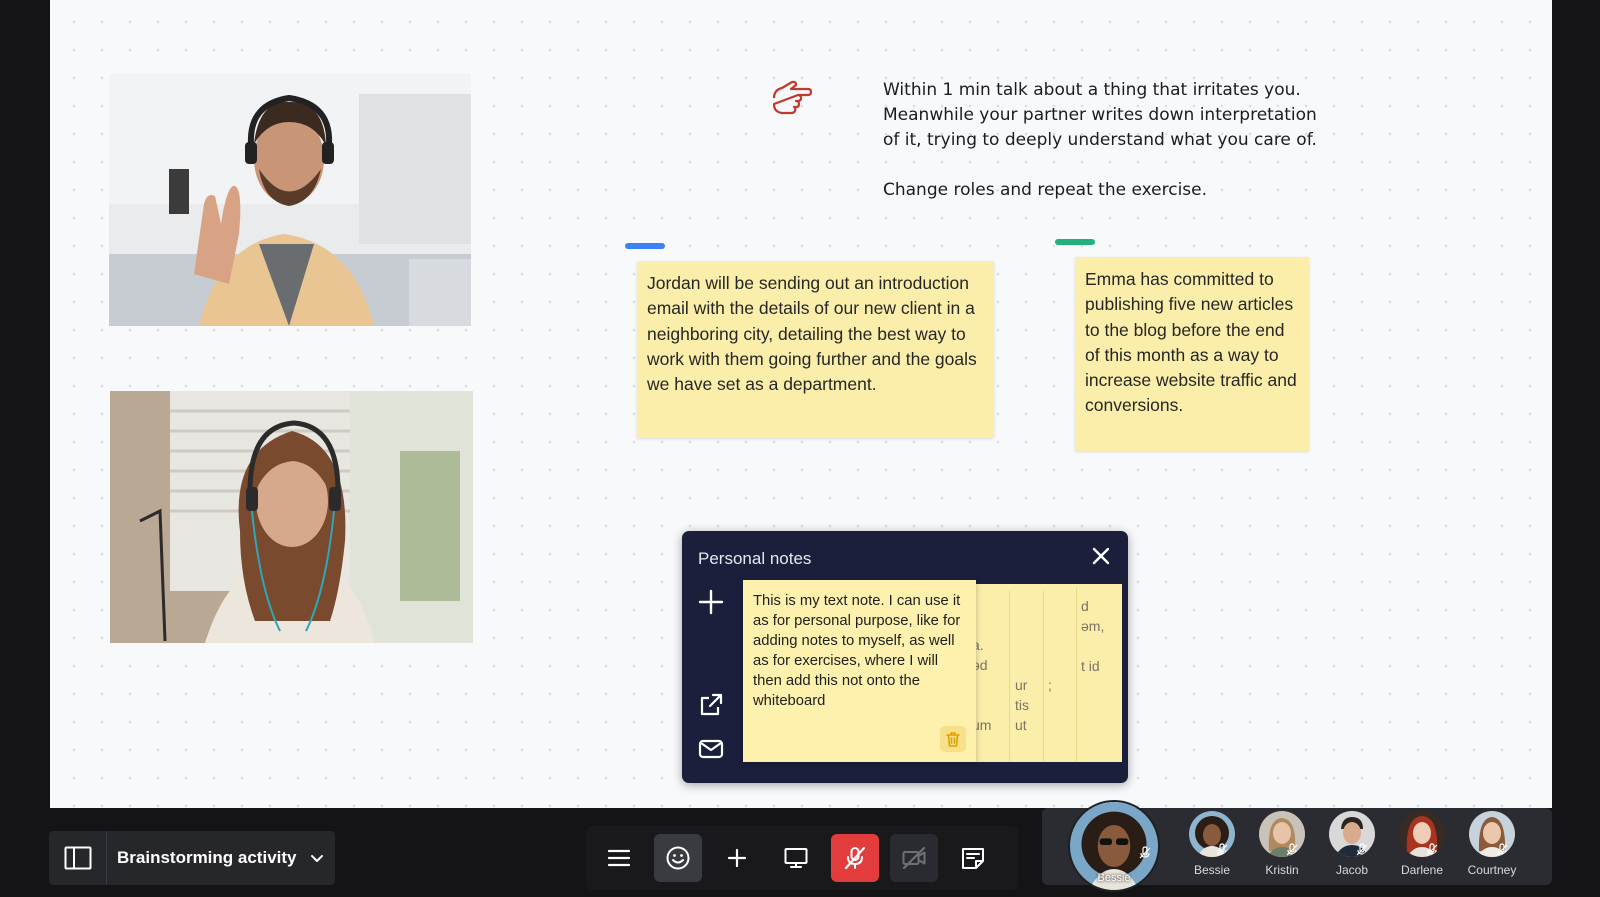 The image size is (1600, 897). I want to click on trash-icon, so click(953, 739).